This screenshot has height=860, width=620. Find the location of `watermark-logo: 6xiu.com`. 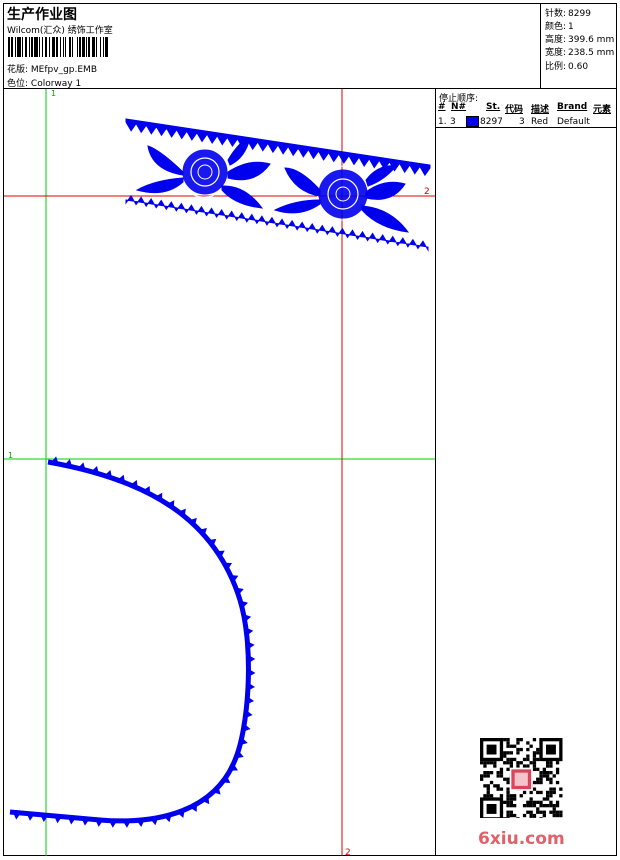

watermark-logo: 6xiu.com is located at coordinates (521, 839).